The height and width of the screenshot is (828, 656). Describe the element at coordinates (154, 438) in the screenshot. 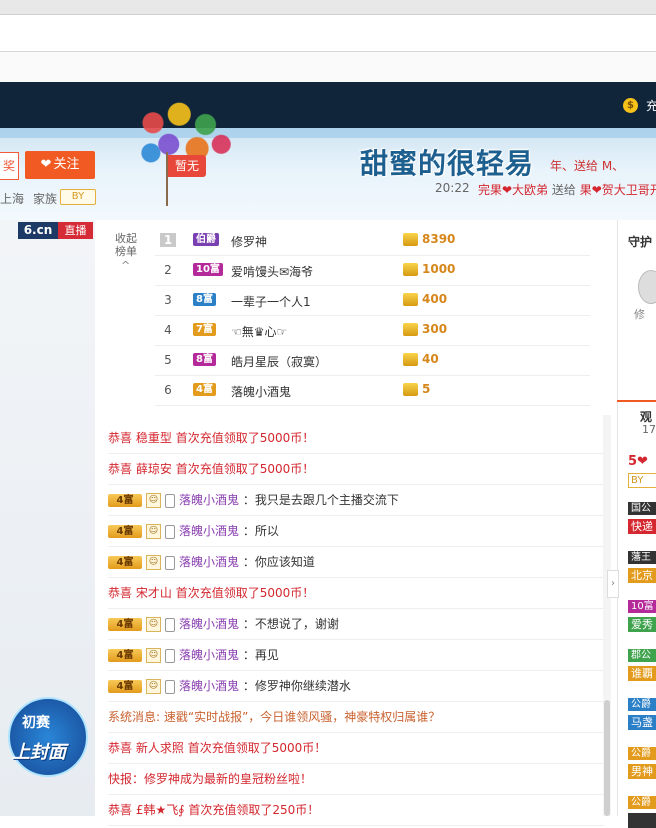

I see `chat-user-name: 稳重型` at that location.